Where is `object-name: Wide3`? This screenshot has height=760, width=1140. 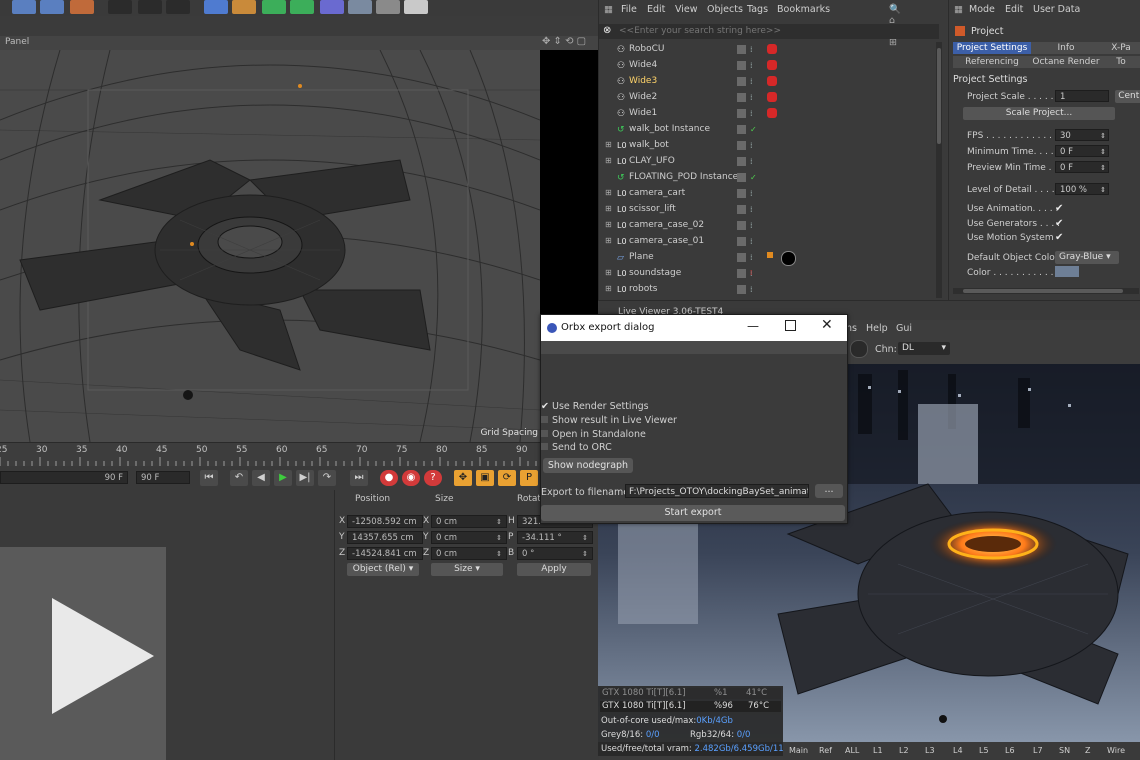 object-name: Wide3 is located at coordinates (643, 81).